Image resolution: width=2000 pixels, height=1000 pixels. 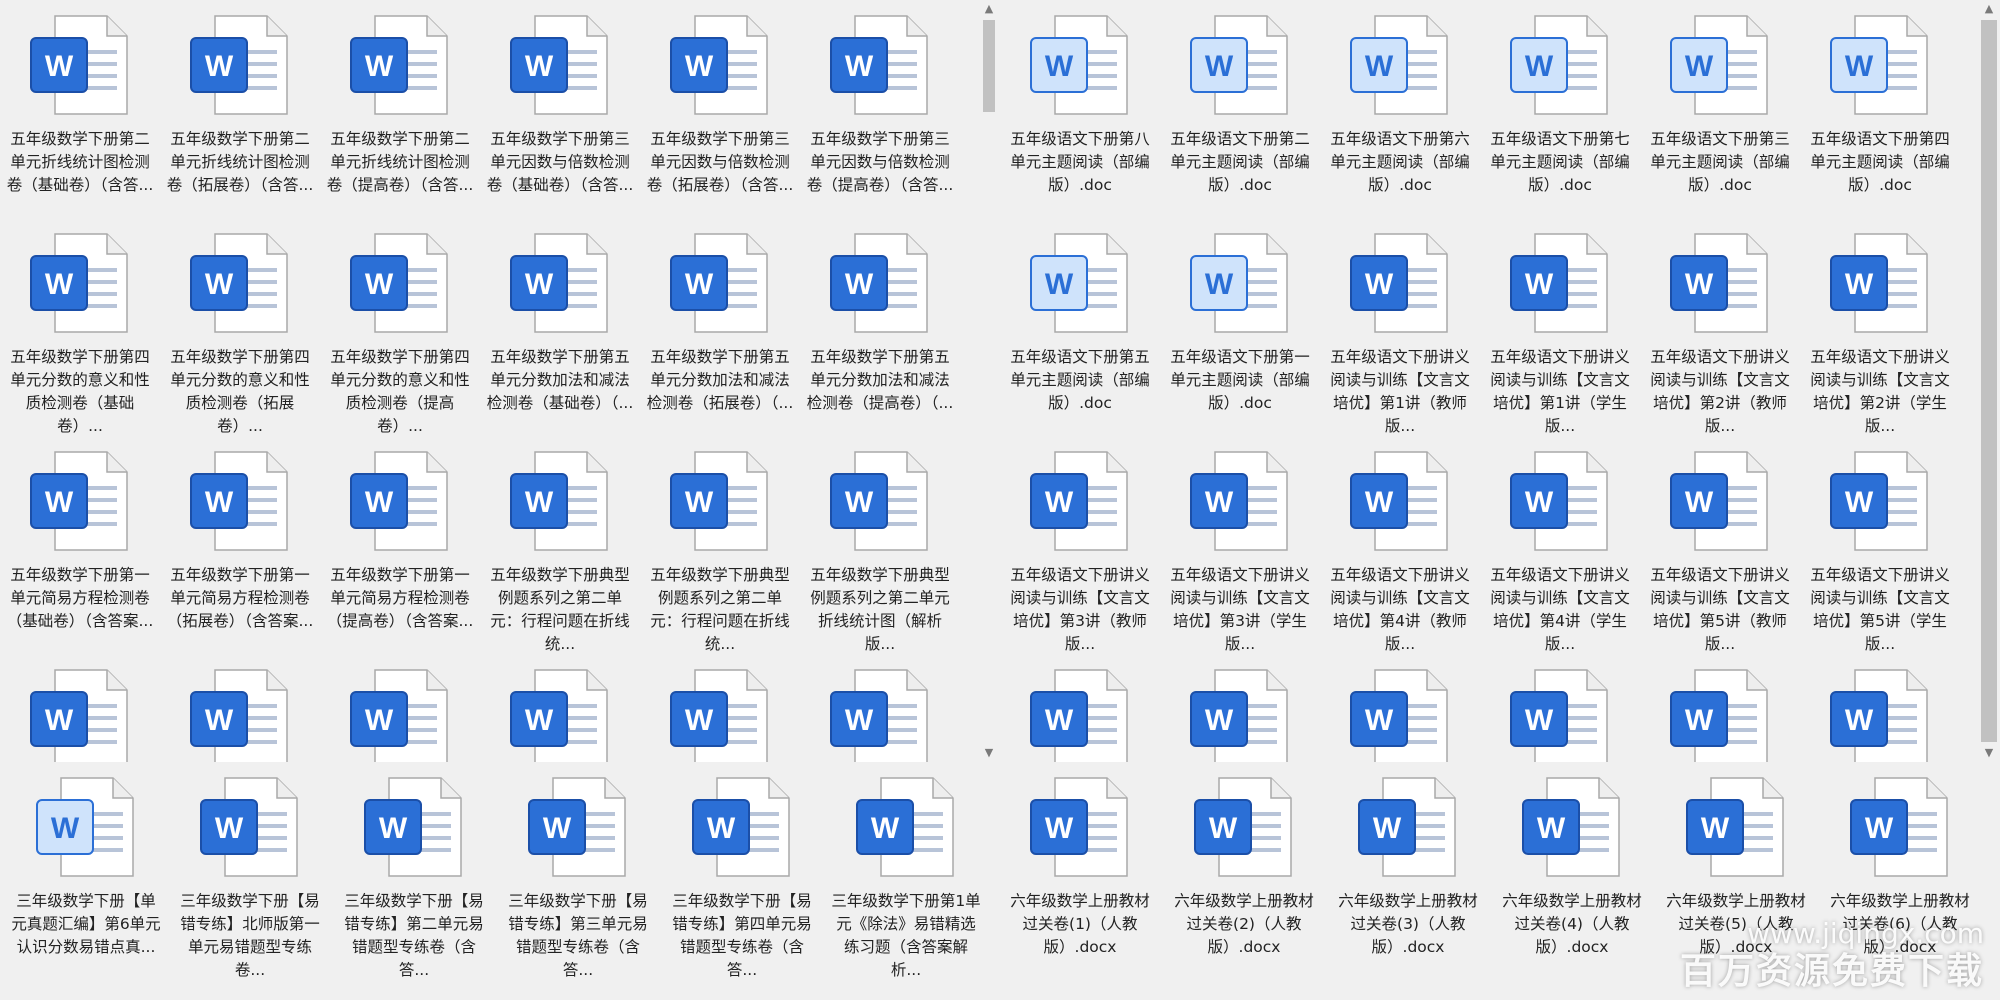 I want to click on file-item: W 五年级语文下册第五单元主题阅读（部编版）.doc, so click(x=1080, y=333).